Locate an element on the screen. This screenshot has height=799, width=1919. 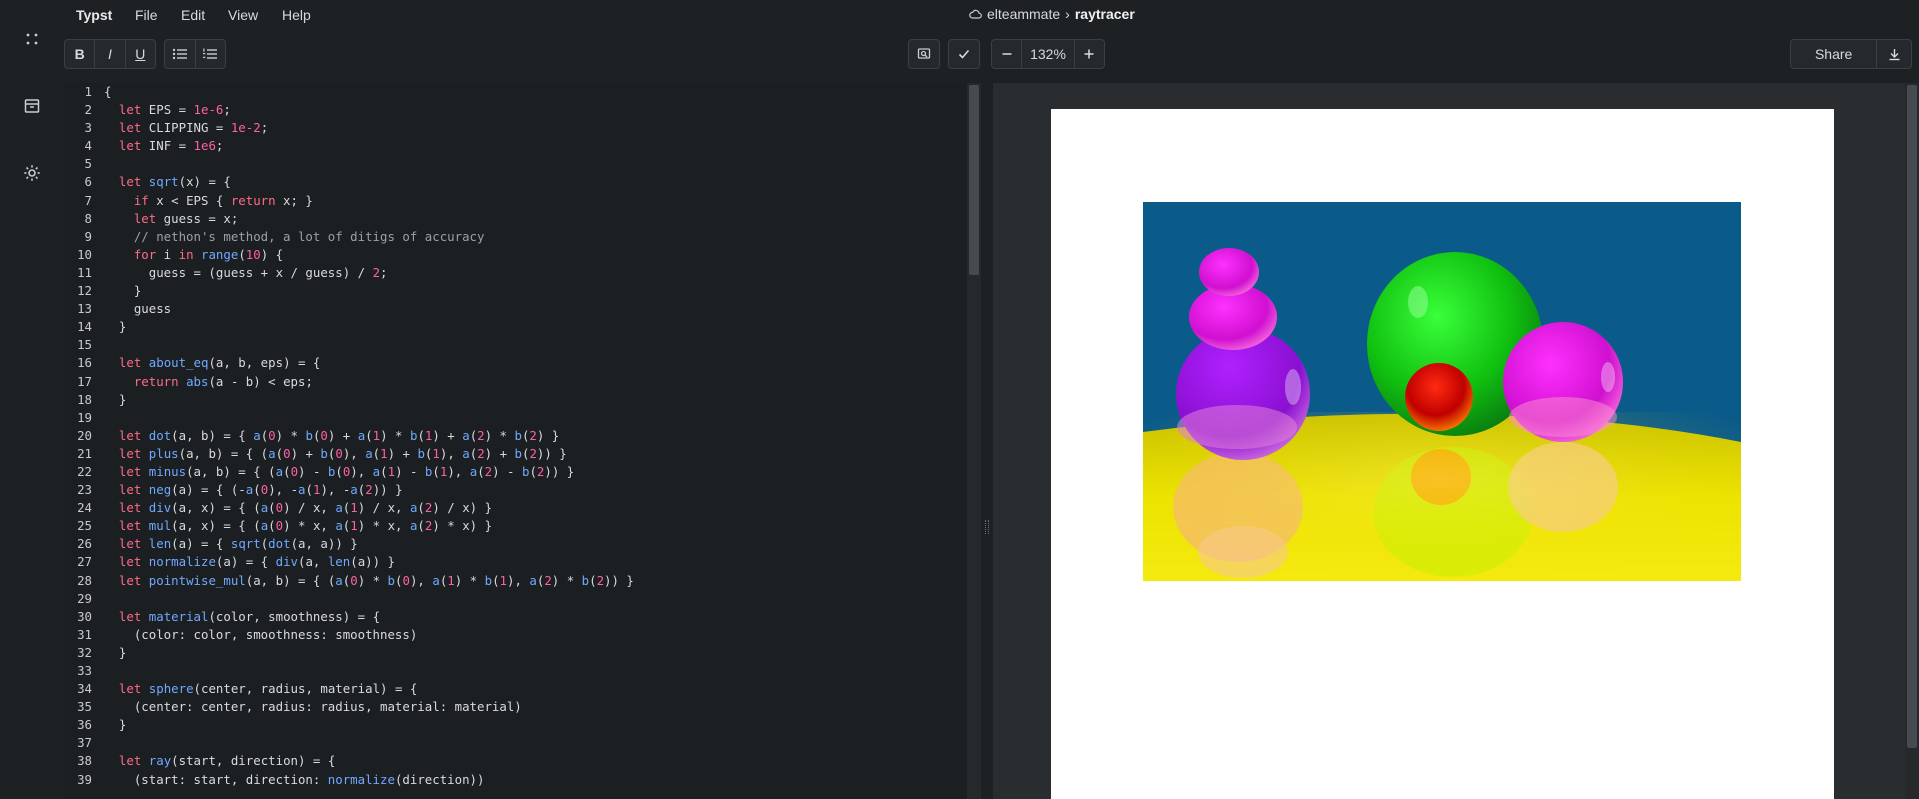
line-text: let ray(start, direction) = { is located at coordinates (219, 761).